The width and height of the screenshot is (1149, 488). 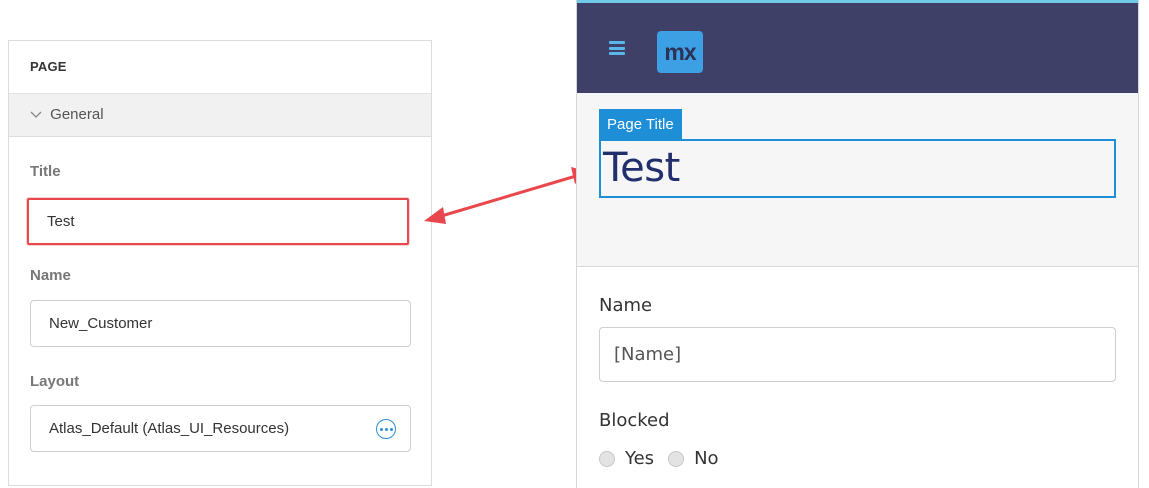 What do you see at coordinates (617, 48) in the screenshot?
I see `hamburger-menu-icon` at bounding box center [617, 48].